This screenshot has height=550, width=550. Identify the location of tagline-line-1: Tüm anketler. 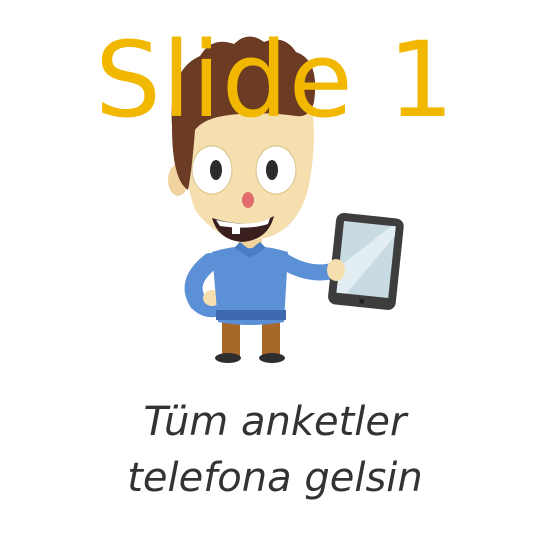
(275, 422).